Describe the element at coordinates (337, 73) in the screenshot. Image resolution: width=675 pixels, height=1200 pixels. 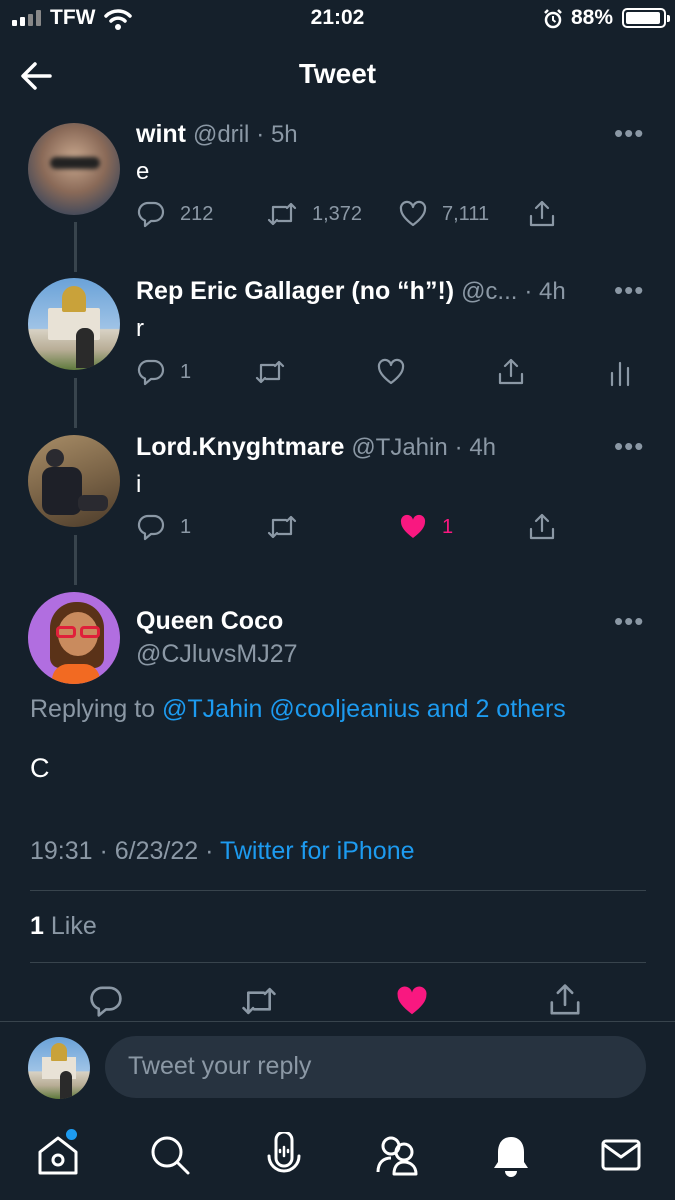
I see `page-title: Tweet` at that location.